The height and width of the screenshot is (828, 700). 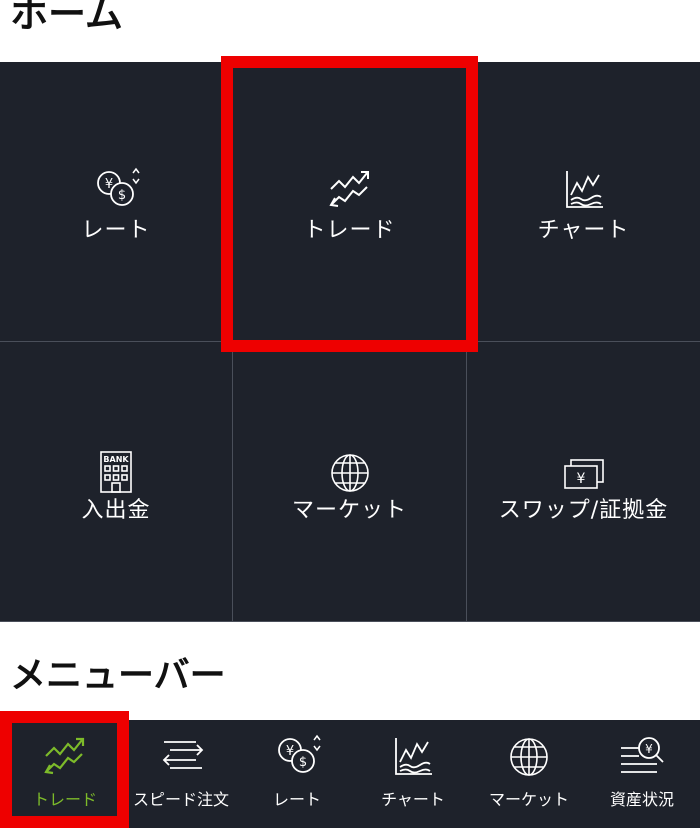 What do you see at coordinates (64, 799) in the screenshot?
I see `menu-label-trade: トレード` at bounding box center [64, 799].